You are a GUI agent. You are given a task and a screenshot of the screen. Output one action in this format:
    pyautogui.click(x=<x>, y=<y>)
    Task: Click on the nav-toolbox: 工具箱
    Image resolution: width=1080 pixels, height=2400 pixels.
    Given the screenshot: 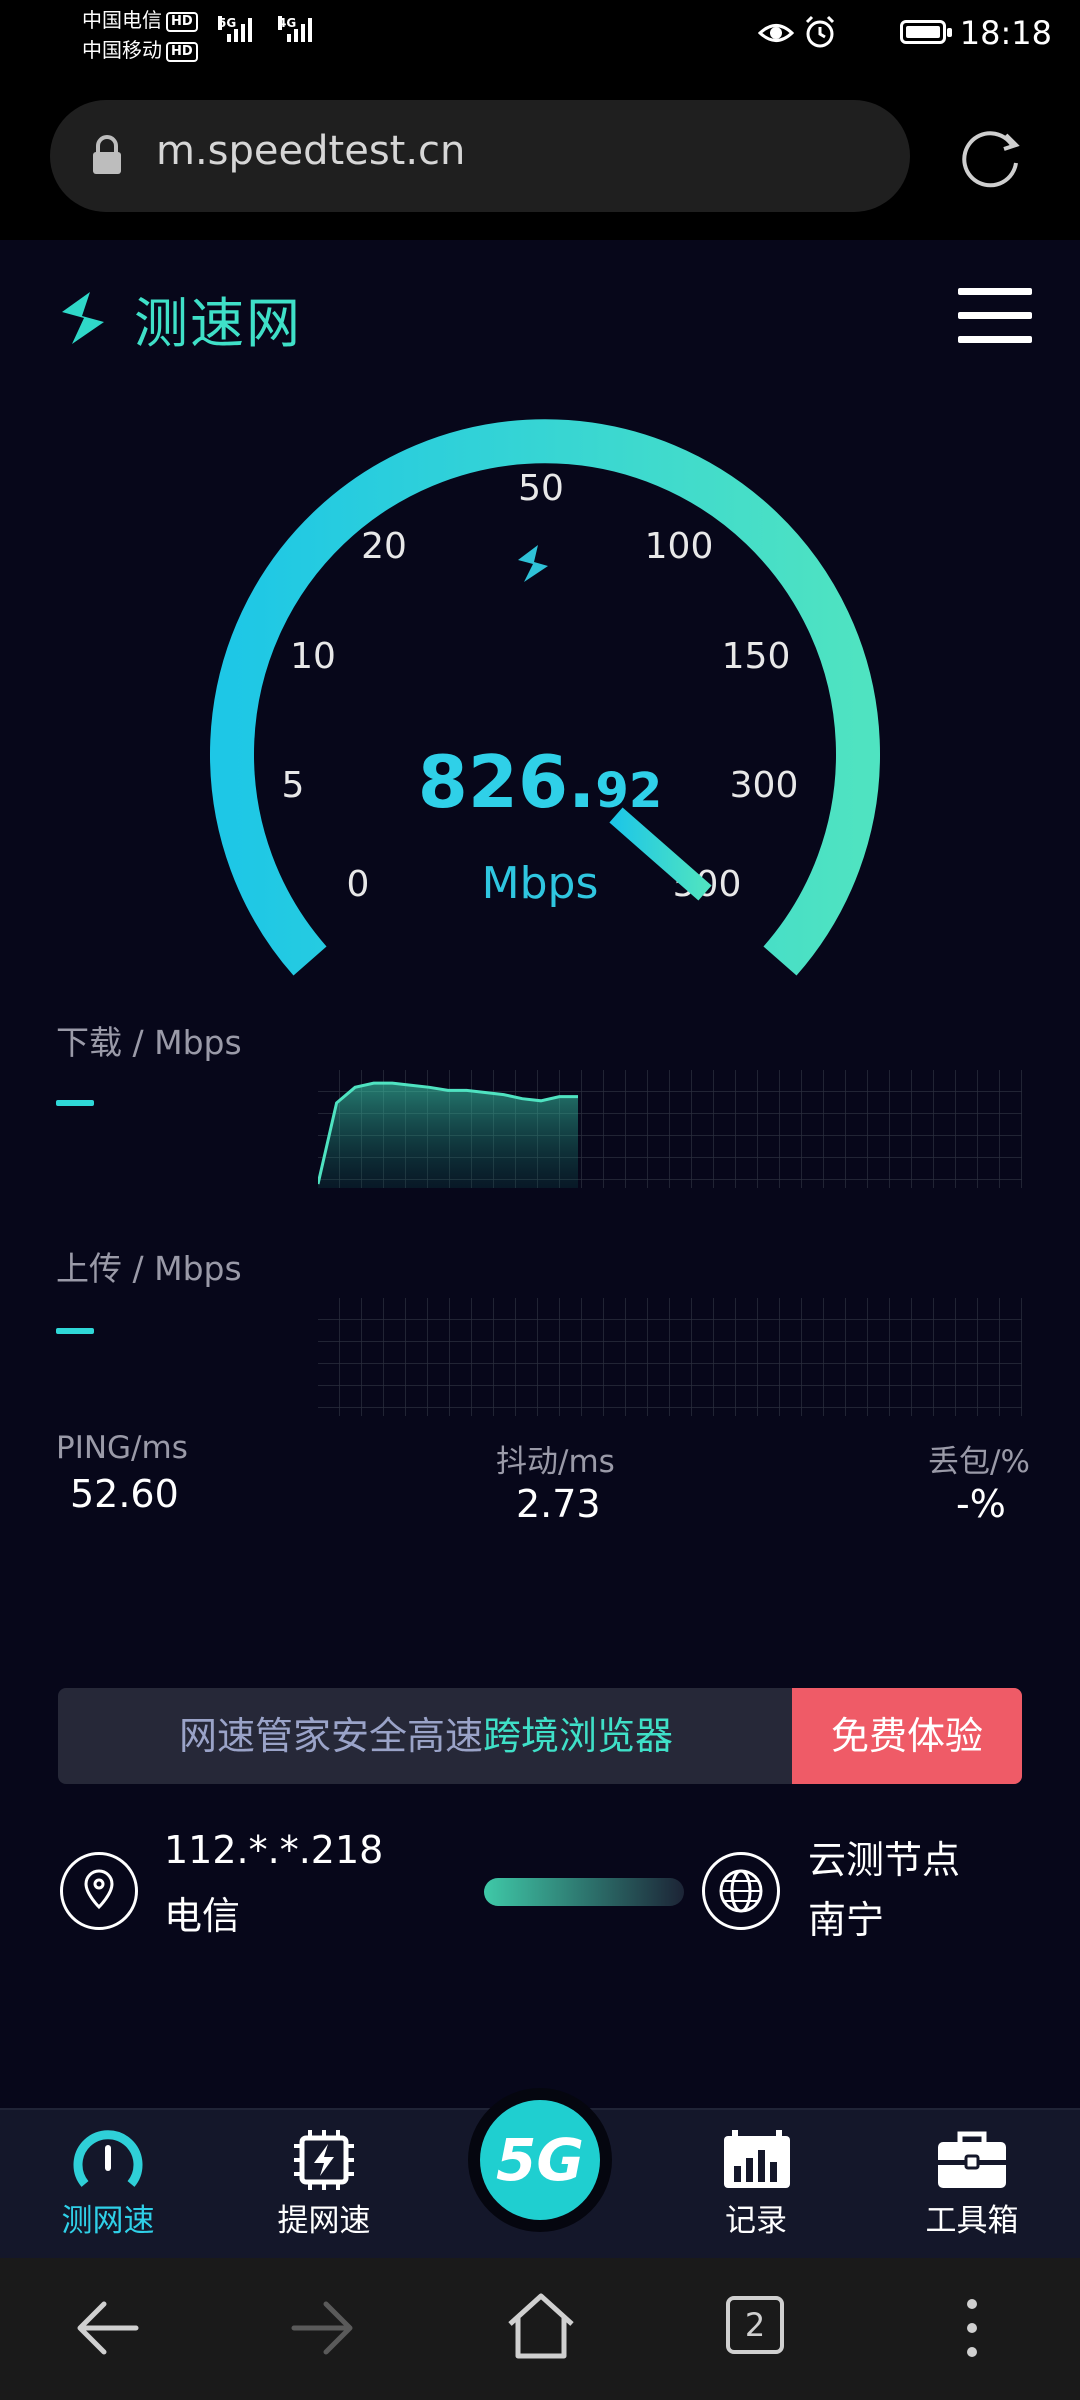 What is the action you would take?
    pyautogui.click(x=972, y=2185)
    